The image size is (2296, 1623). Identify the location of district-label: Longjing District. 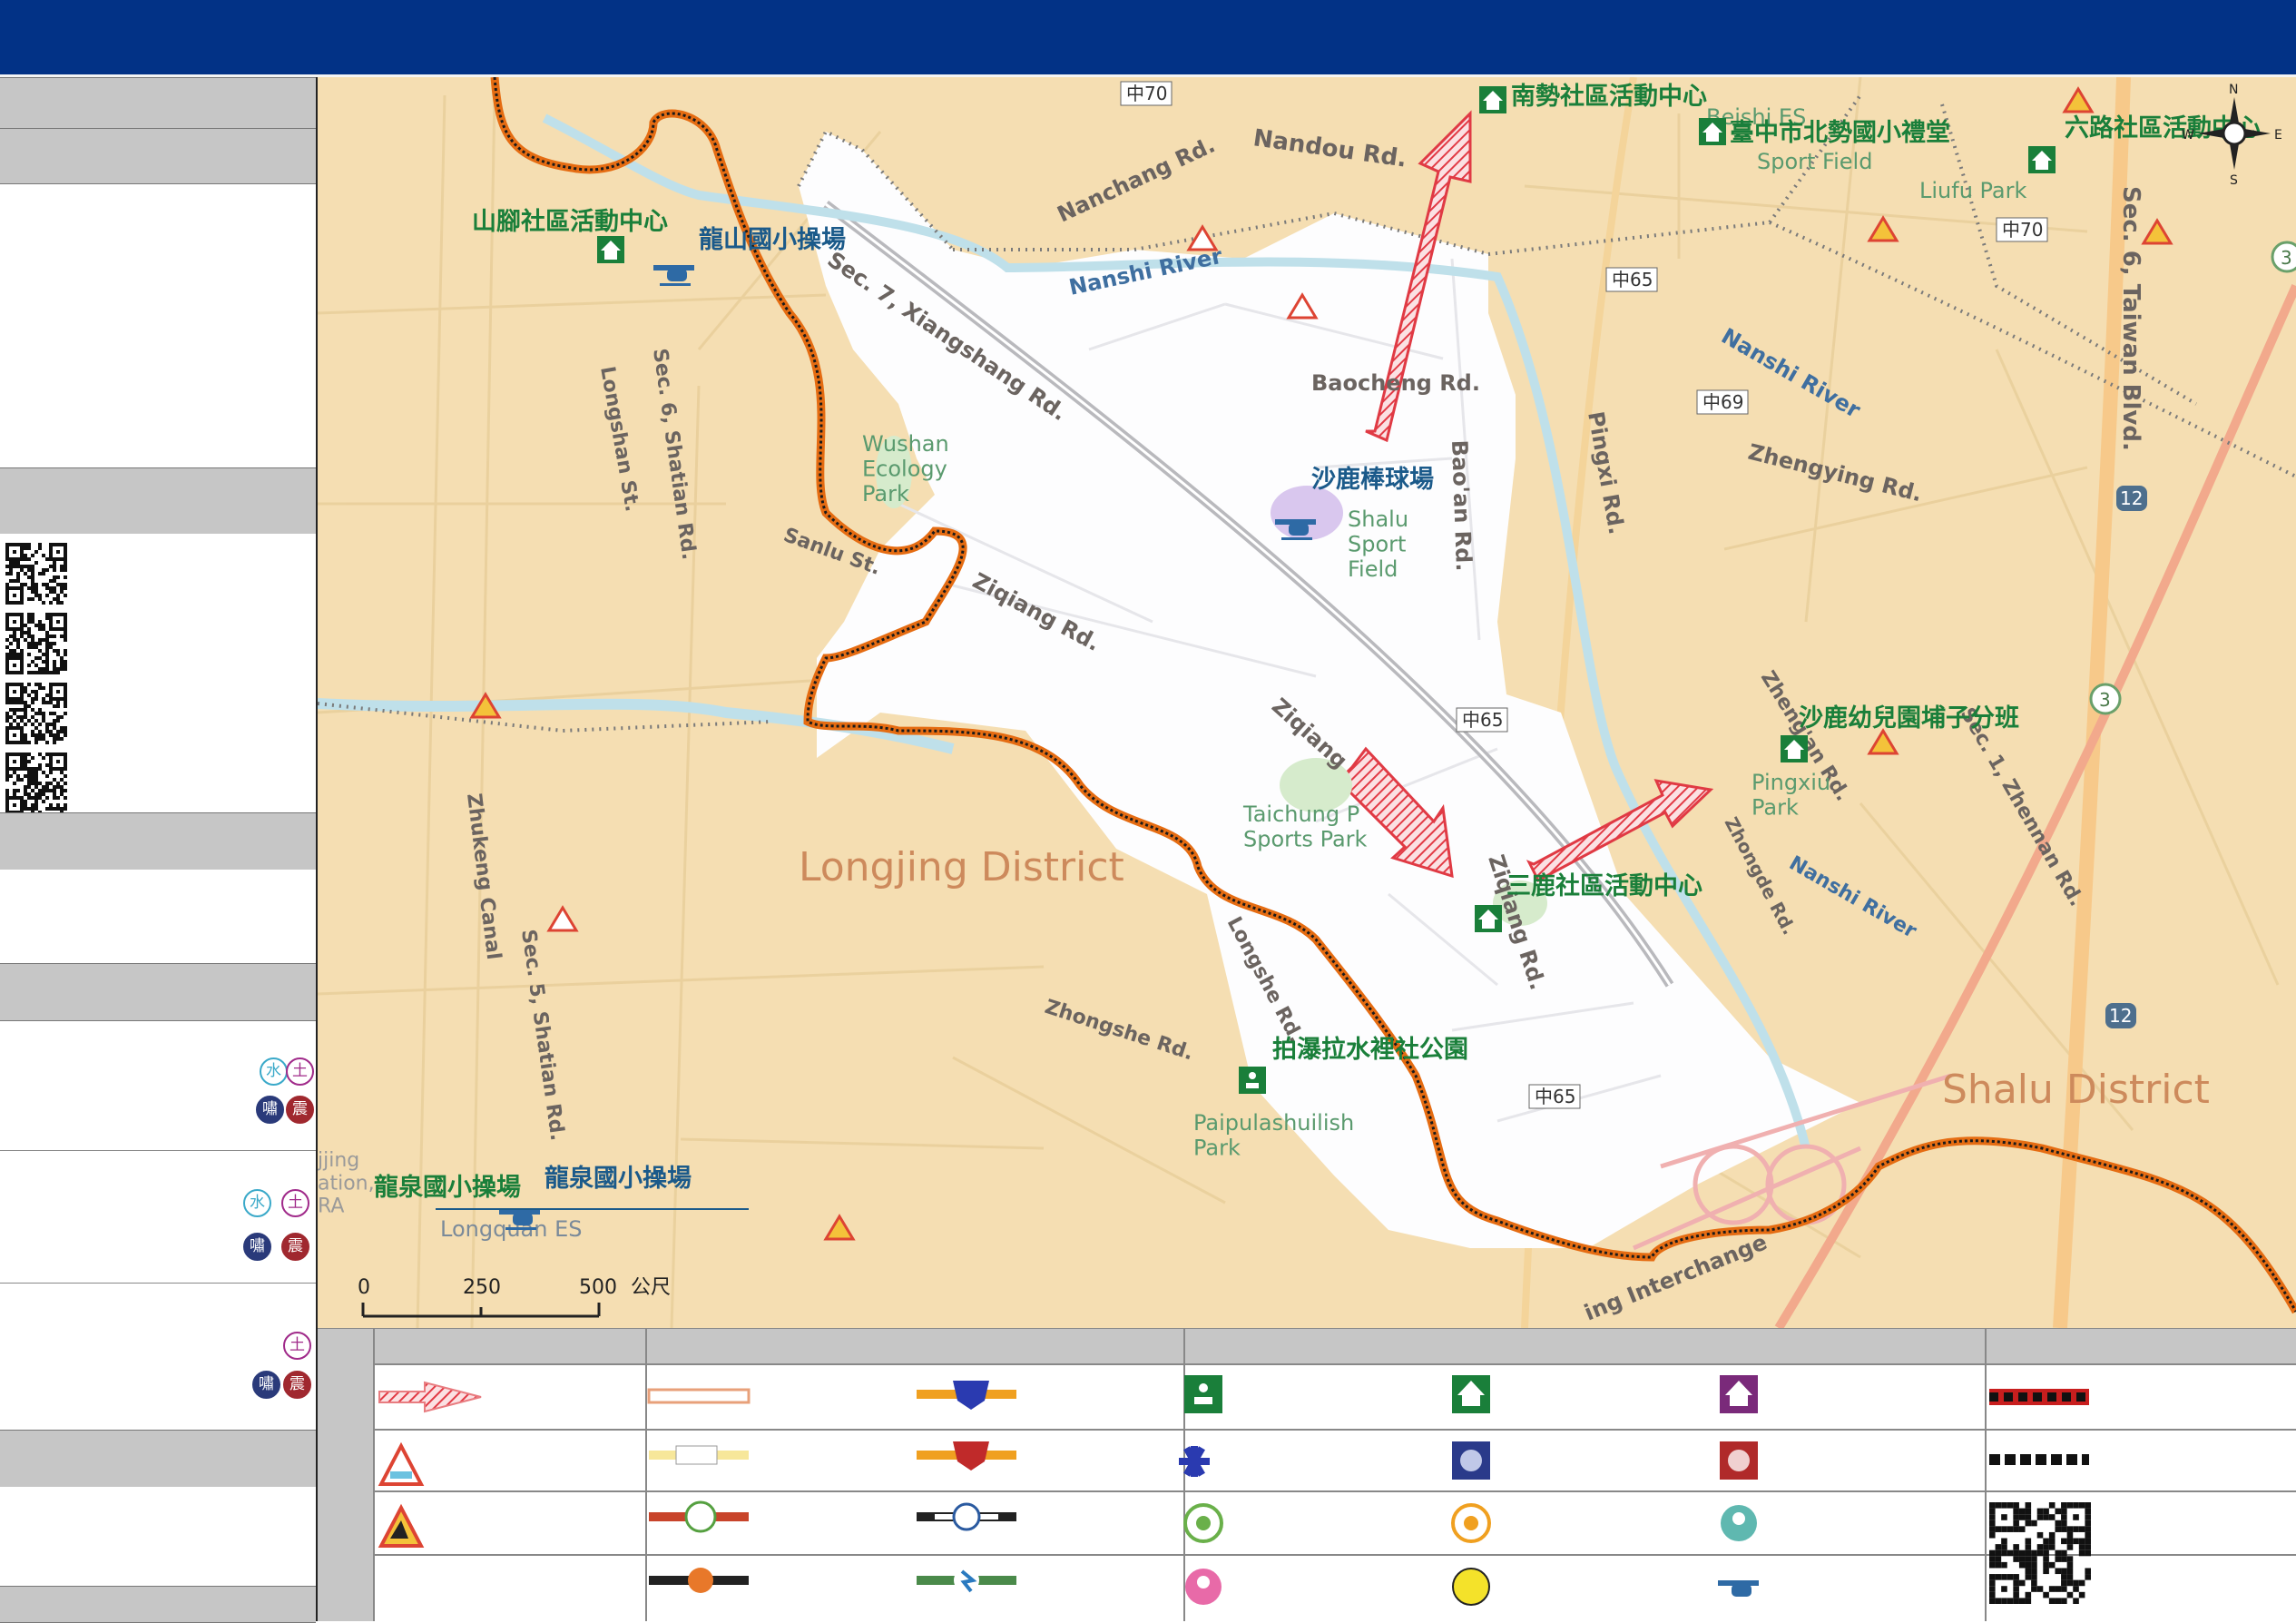
(961, 867).